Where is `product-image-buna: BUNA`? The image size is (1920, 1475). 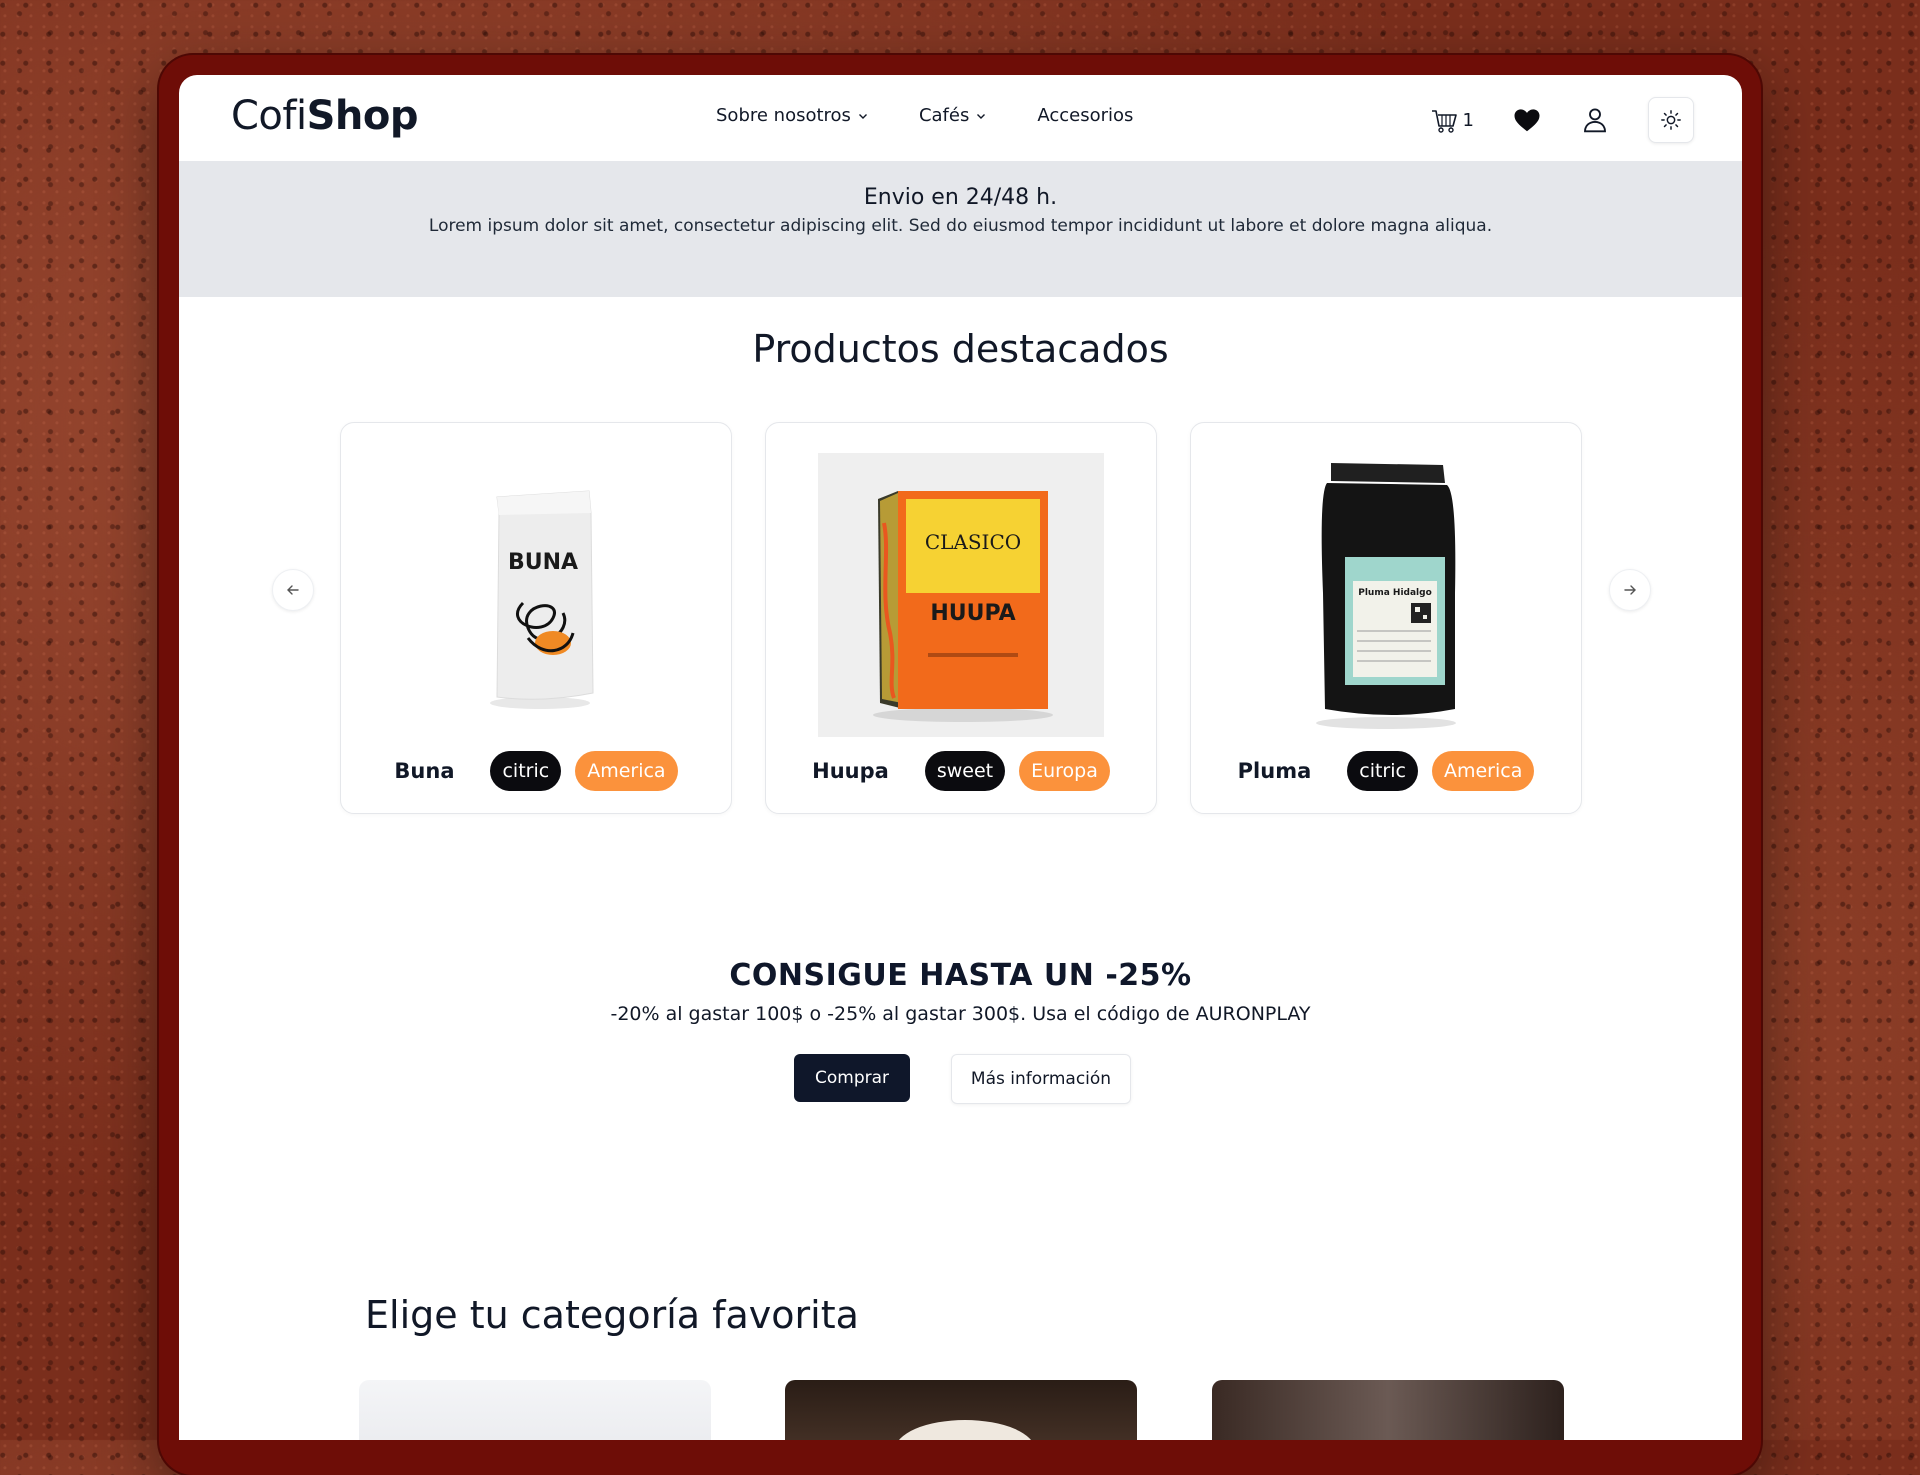
product-image-buna: BUNA is located at coordinates (536, 595).